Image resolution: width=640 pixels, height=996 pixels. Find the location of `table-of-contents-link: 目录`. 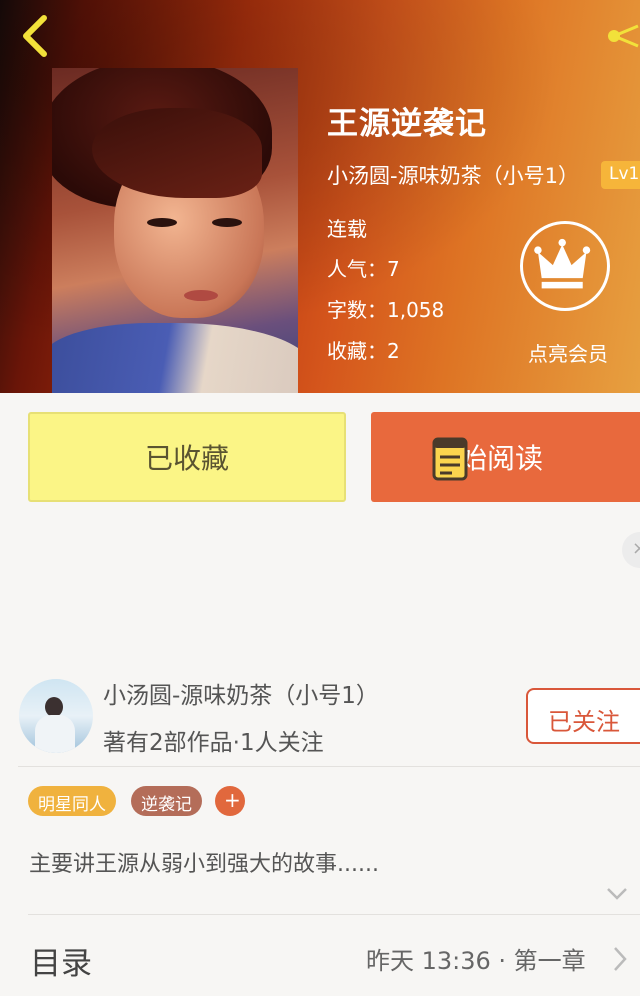

table-of-contents-link: 目录 is located at coordinates (61, 960).